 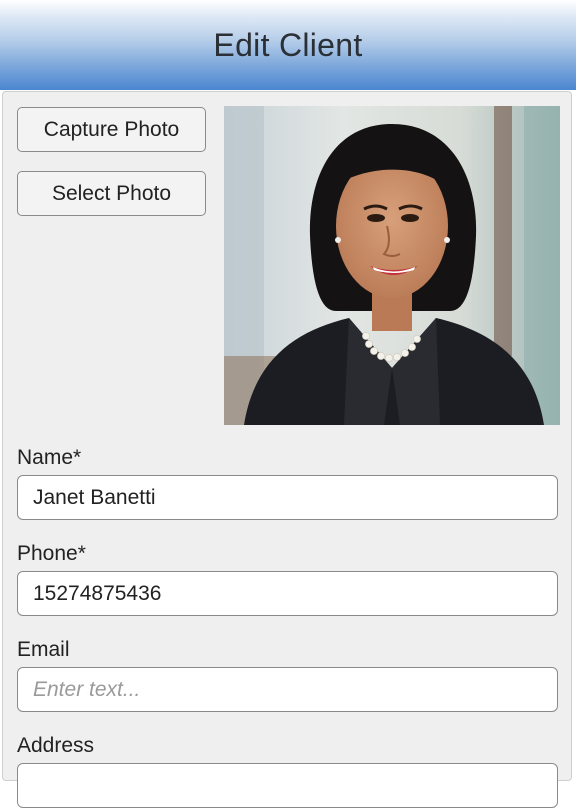 What do you see at coordinates (49, 457) in the screenshot?
I see `name-label: Name*` at bounding box center [49, 457].